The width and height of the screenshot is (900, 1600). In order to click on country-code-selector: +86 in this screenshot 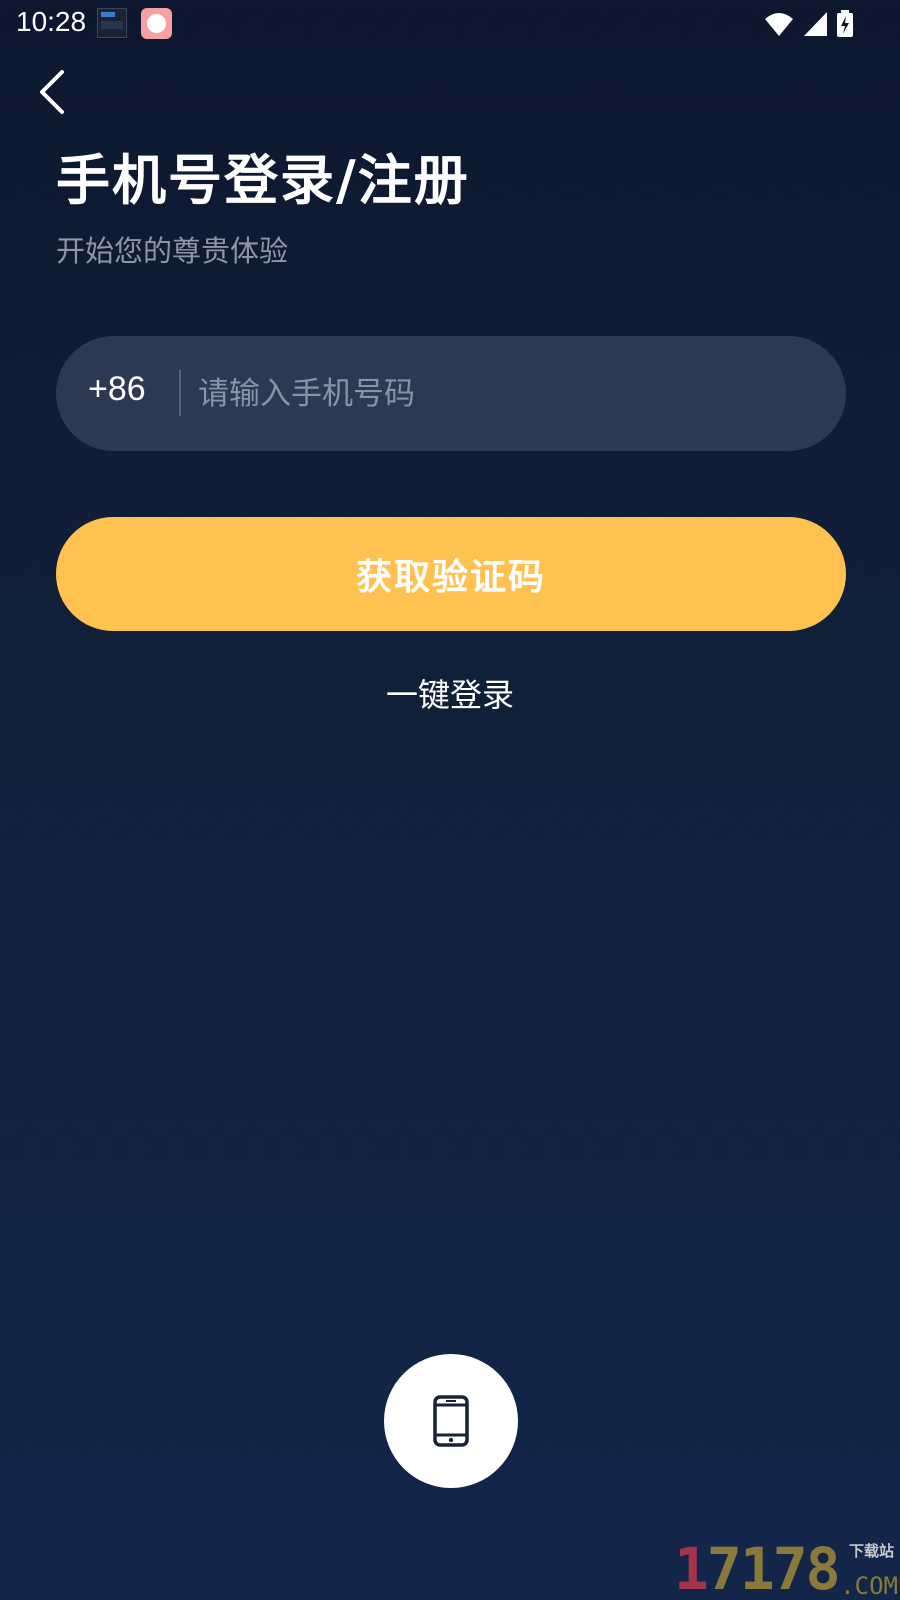, I will do `click(117, 389)`.